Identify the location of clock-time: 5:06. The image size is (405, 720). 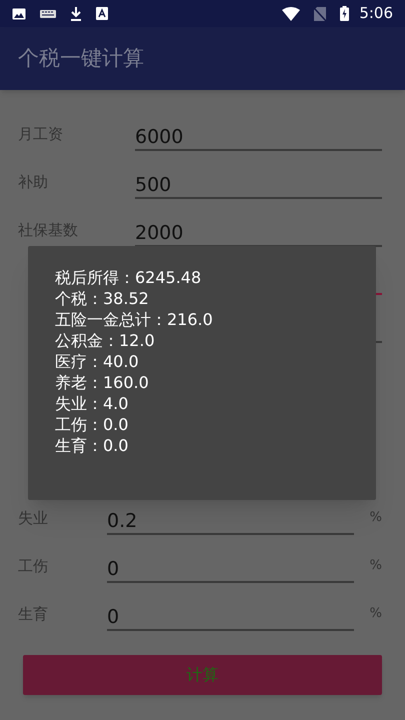
(376, 13).